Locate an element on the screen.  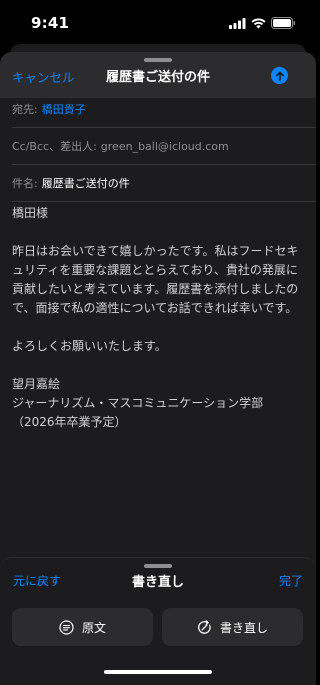
from-address: green_ball@icloud.com is located at coordinates (164, 146).